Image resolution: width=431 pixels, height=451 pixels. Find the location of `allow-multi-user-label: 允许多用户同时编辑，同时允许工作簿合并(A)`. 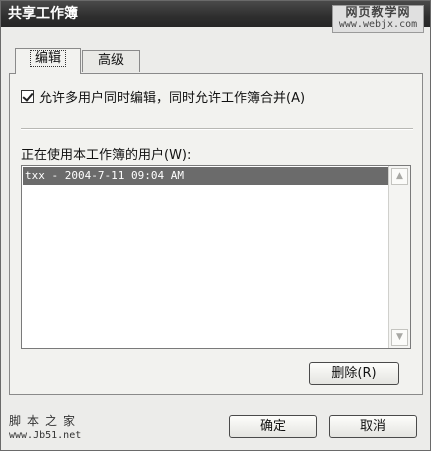

allow-multi-user-label: 允许多用户同时编辑，同时允许工作簿合并(A) is located at coordinates (172, 98).